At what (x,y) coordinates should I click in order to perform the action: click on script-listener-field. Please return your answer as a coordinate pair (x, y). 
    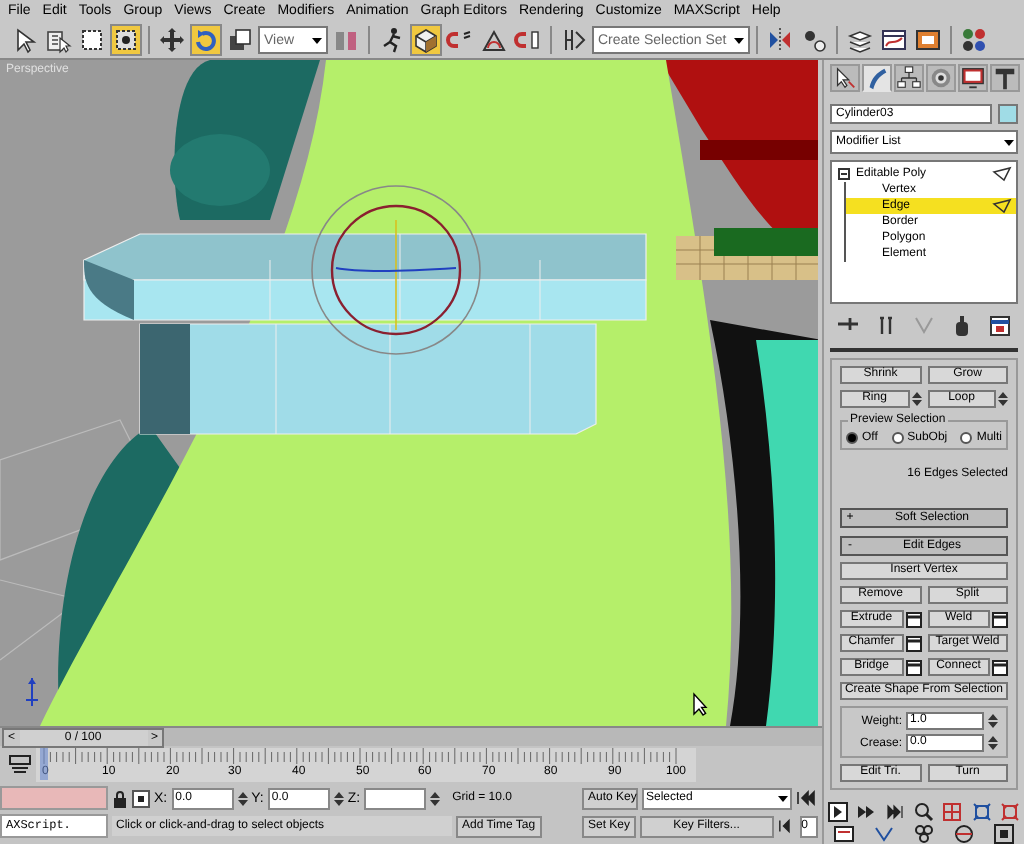
    Looking at the image, I should click on (54, 798).